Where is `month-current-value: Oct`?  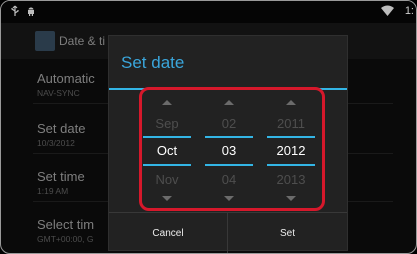 month-current-value: Oct is located at coordinates (167, 150).